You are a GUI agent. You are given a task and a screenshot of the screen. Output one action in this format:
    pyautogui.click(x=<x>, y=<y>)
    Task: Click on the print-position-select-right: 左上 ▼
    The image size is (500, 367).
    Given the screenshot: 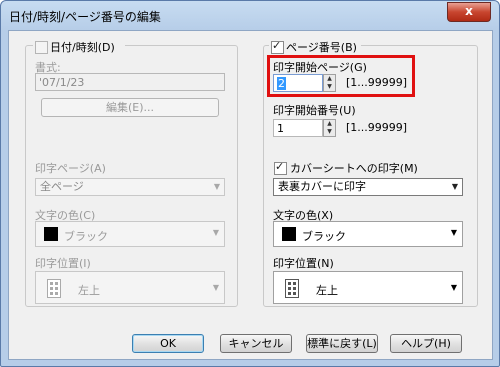 What is the action you would take?
    pyautogui.click(x=368, y=287)
    